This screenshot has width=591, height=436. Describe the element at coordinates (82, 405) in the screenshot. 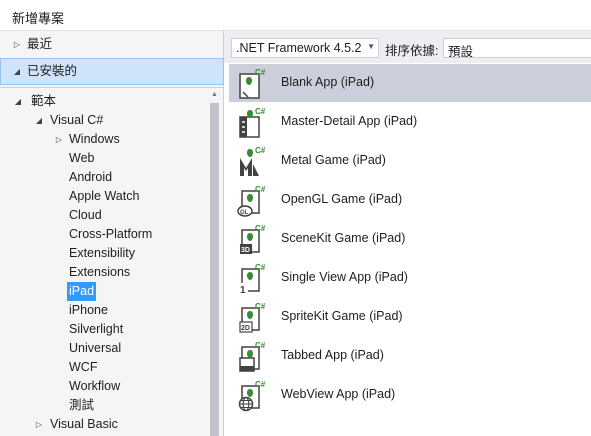

I see `tree-label: 測試` at that location.